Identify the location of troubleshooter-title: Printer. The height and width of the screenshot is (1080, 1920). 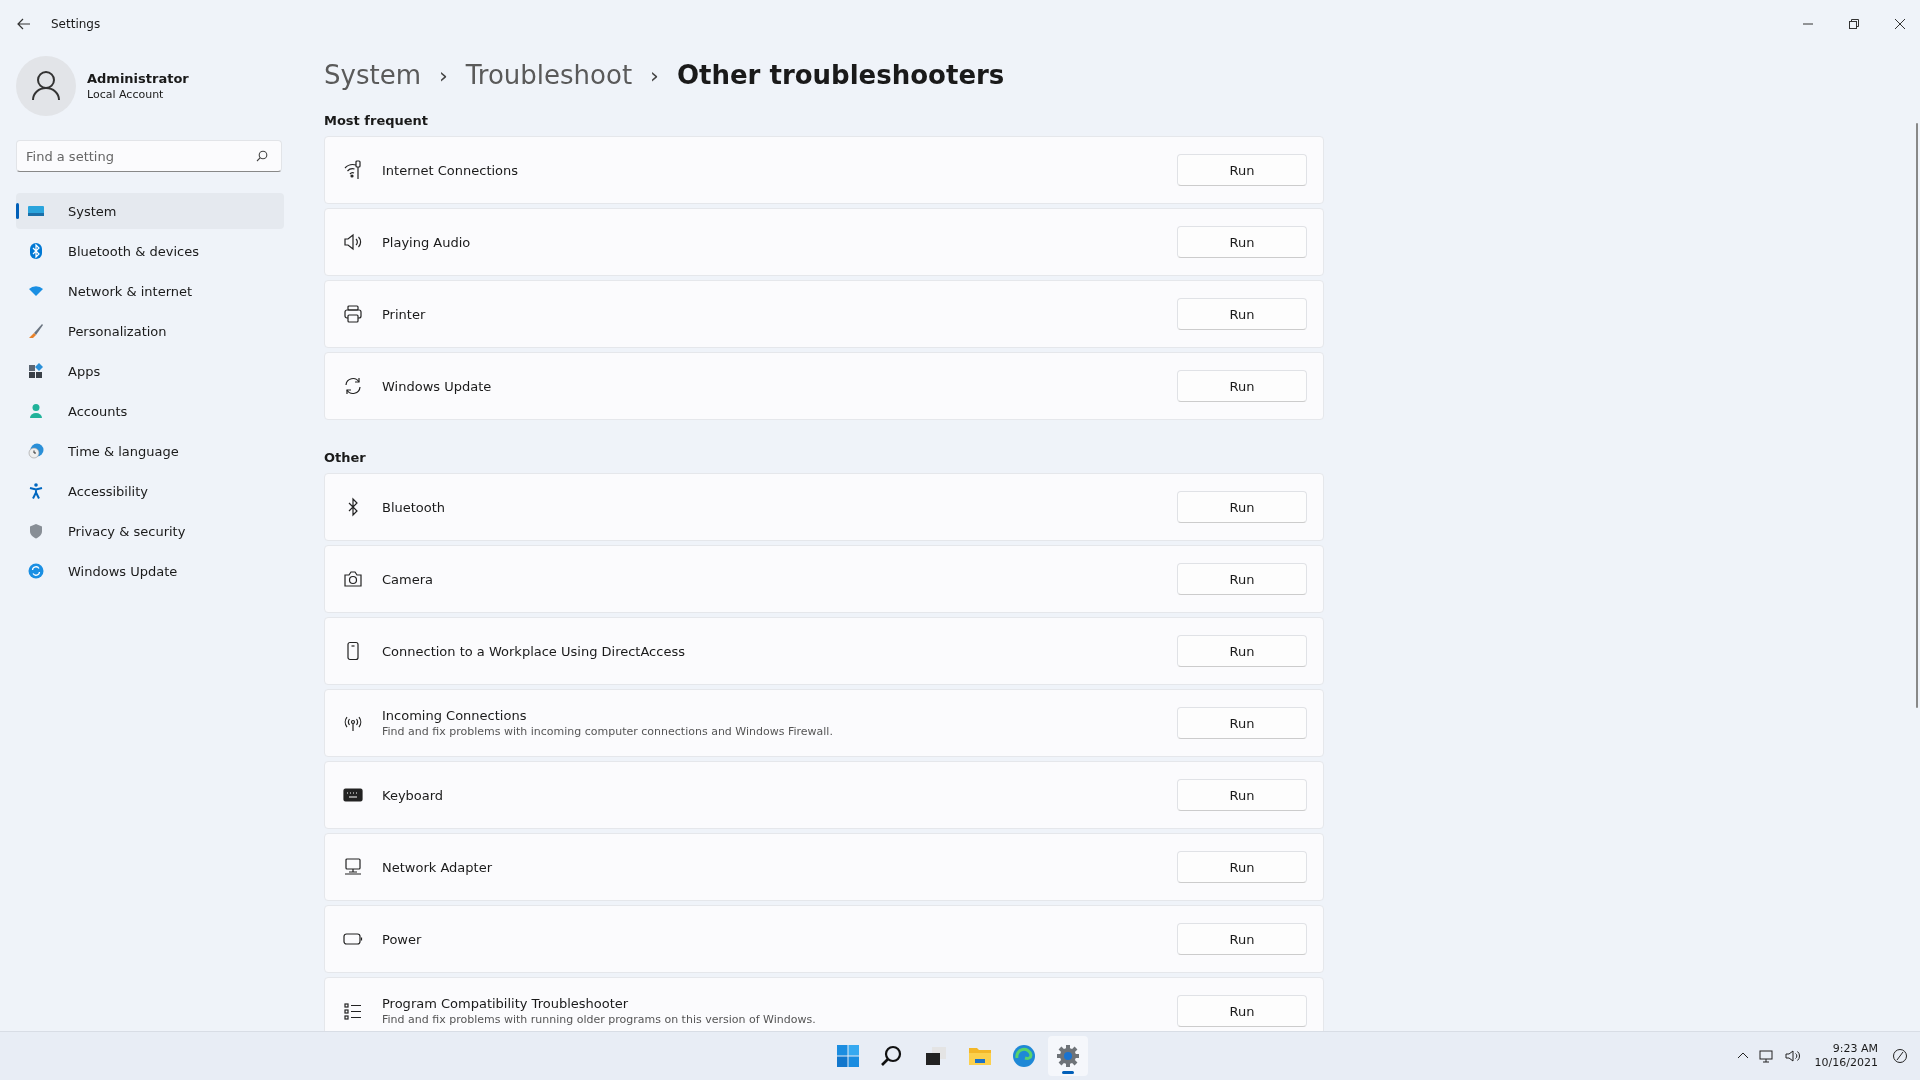
(404, 314).